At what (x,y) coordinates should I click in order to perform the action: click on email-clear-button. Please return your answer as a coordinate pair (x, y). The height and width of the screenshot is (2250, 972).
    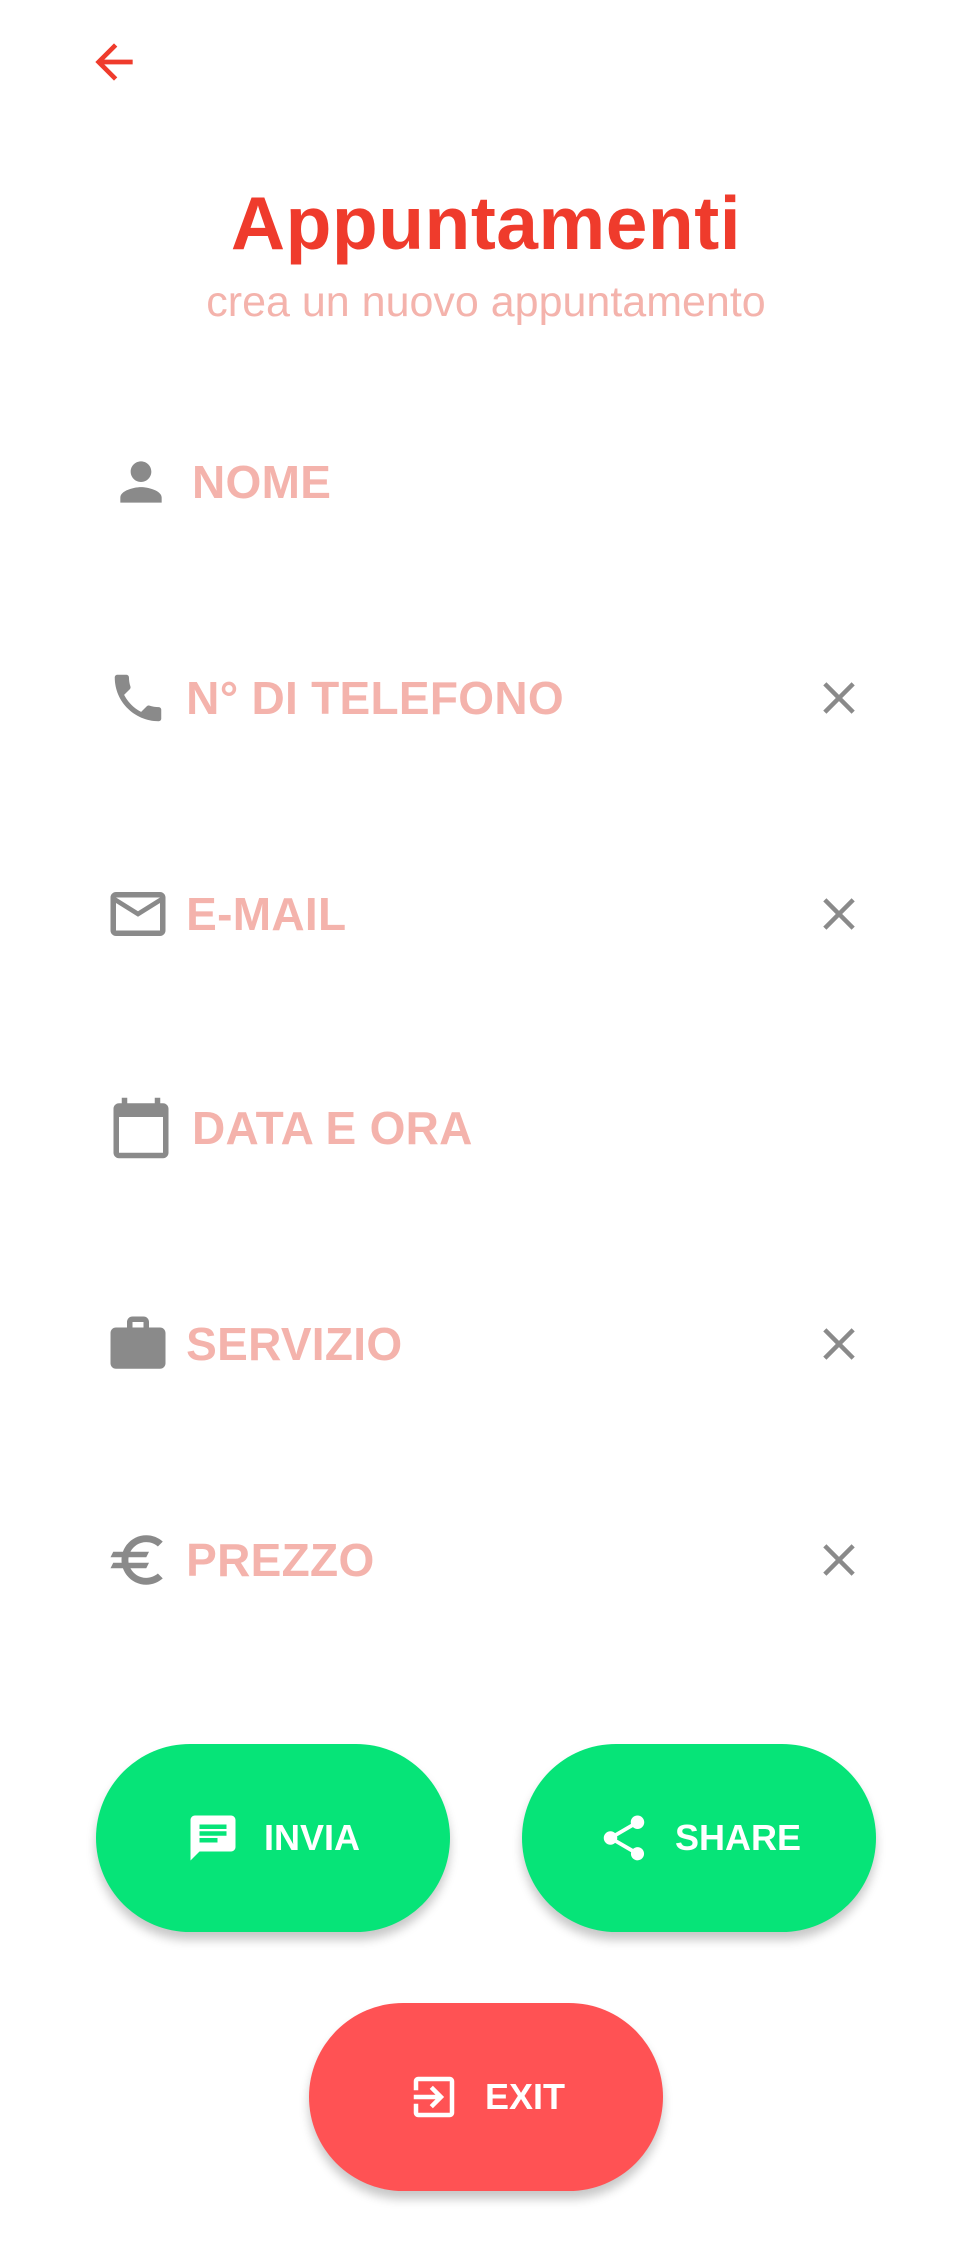
    Looking at the image, I should click on (838, 914).